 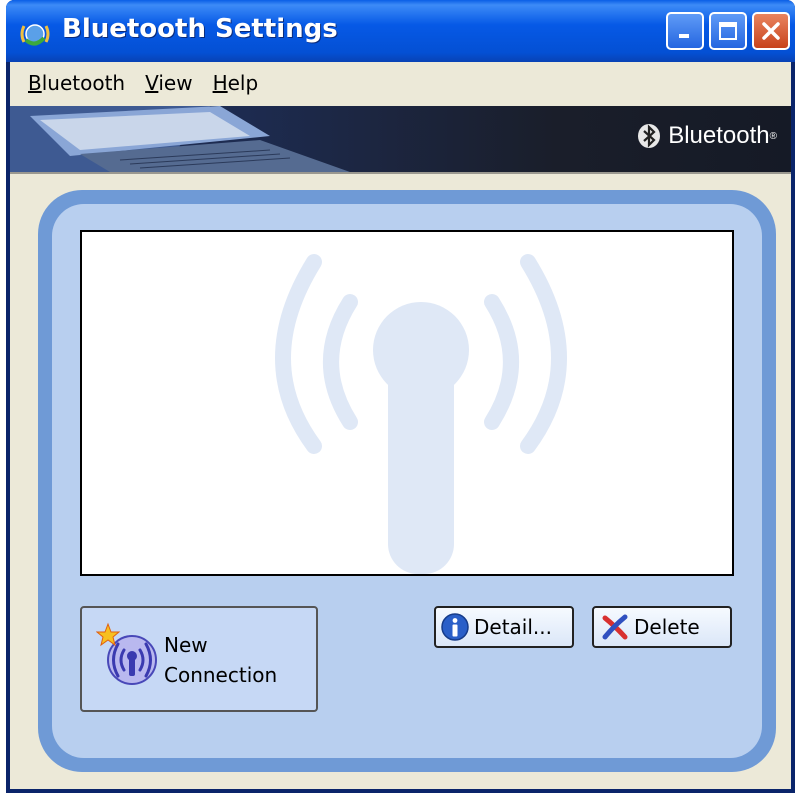 What do you see at coordinates (126, 653) in the screenshot?
I see `new-connection-icon` at bounding box center [126, 653].